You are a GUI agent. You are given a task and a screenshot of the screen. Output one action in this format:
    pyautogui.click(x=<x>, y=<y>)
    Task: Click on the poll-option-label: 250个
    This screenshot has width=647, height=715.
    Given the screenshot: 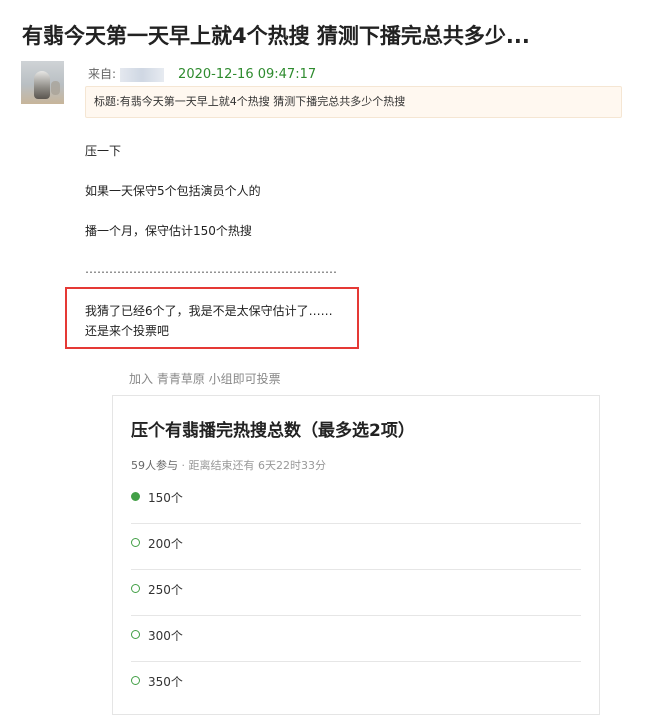 What is the action you would take?
    pyautogui.click(x=165, y=590)
    